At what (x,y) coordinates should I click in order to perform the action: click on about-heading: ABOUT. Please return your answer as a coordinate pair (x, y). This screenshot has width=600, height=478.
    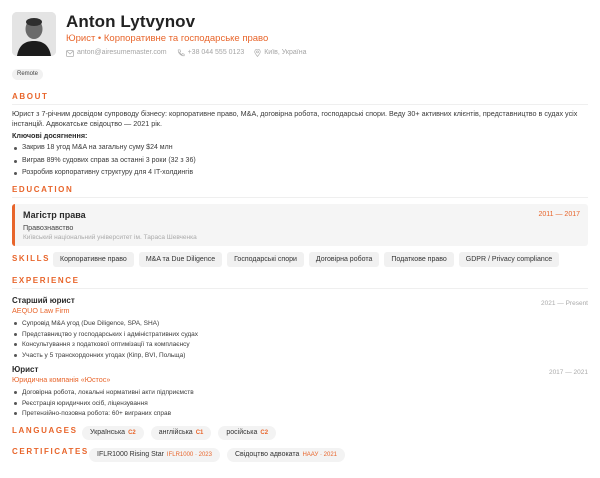
    Looking at the image, I should click on (30, 96).